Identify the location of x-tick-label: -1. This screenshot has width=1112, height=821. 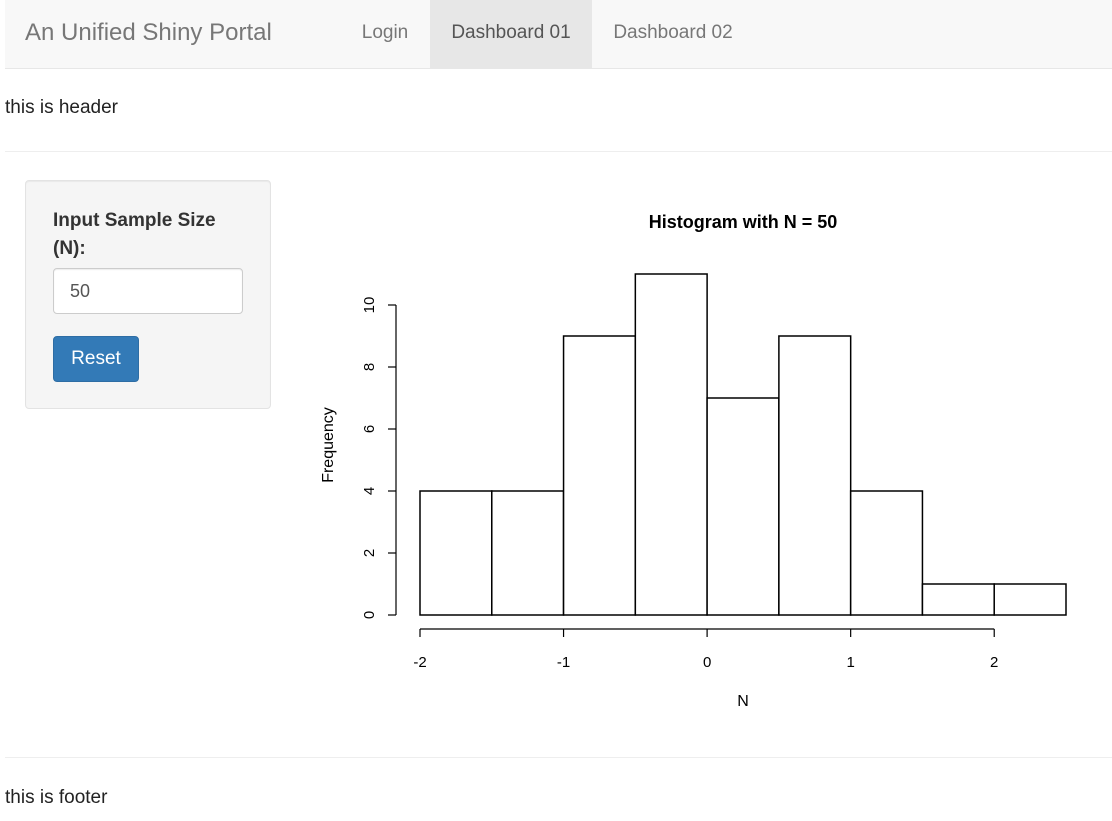
(563, 662).